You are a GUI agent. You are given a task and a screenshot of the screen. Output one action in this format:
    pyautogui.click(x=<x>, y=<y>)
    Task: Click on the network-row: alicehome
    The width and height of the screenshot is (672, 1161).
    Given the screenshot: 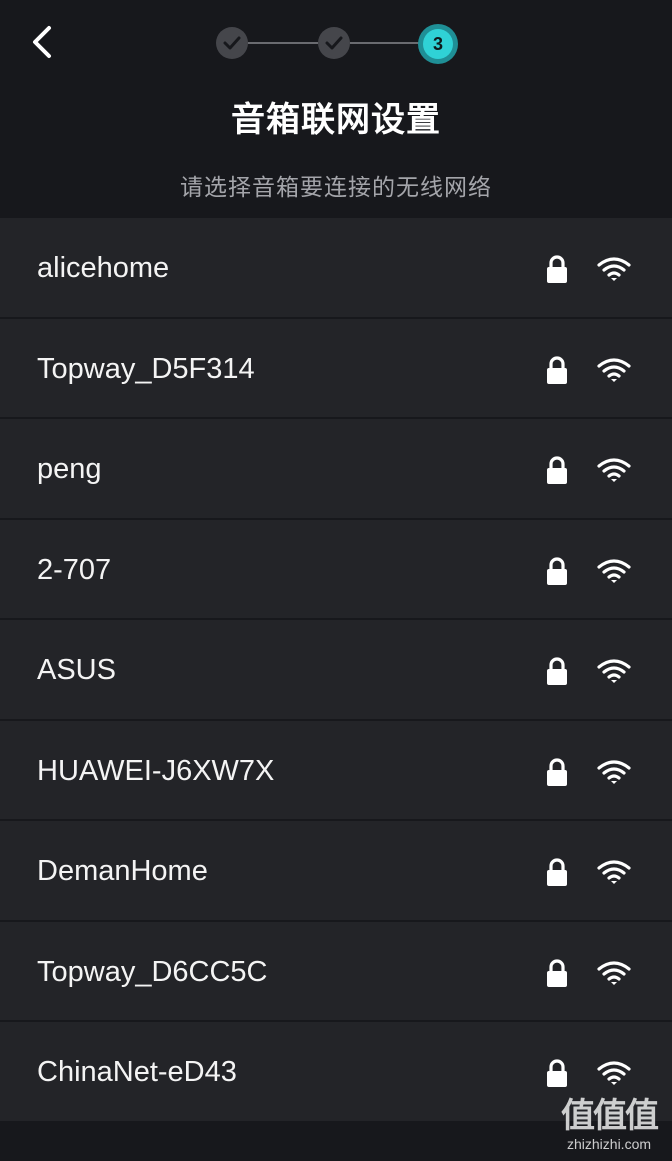 What is the action you would take?
    pyautogui.click(x=336, y=268)
    